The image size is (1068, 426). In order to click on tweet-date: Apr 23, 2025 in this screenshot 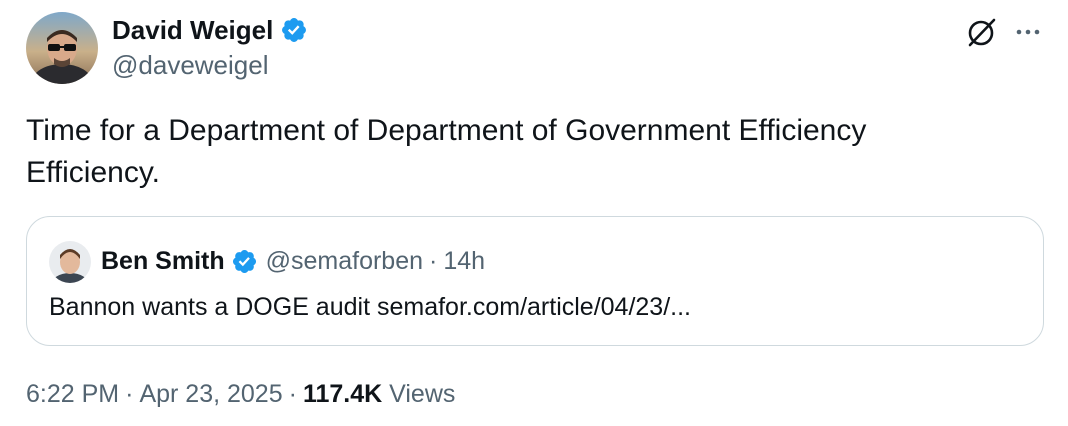, I will do `click(210, 394)`.